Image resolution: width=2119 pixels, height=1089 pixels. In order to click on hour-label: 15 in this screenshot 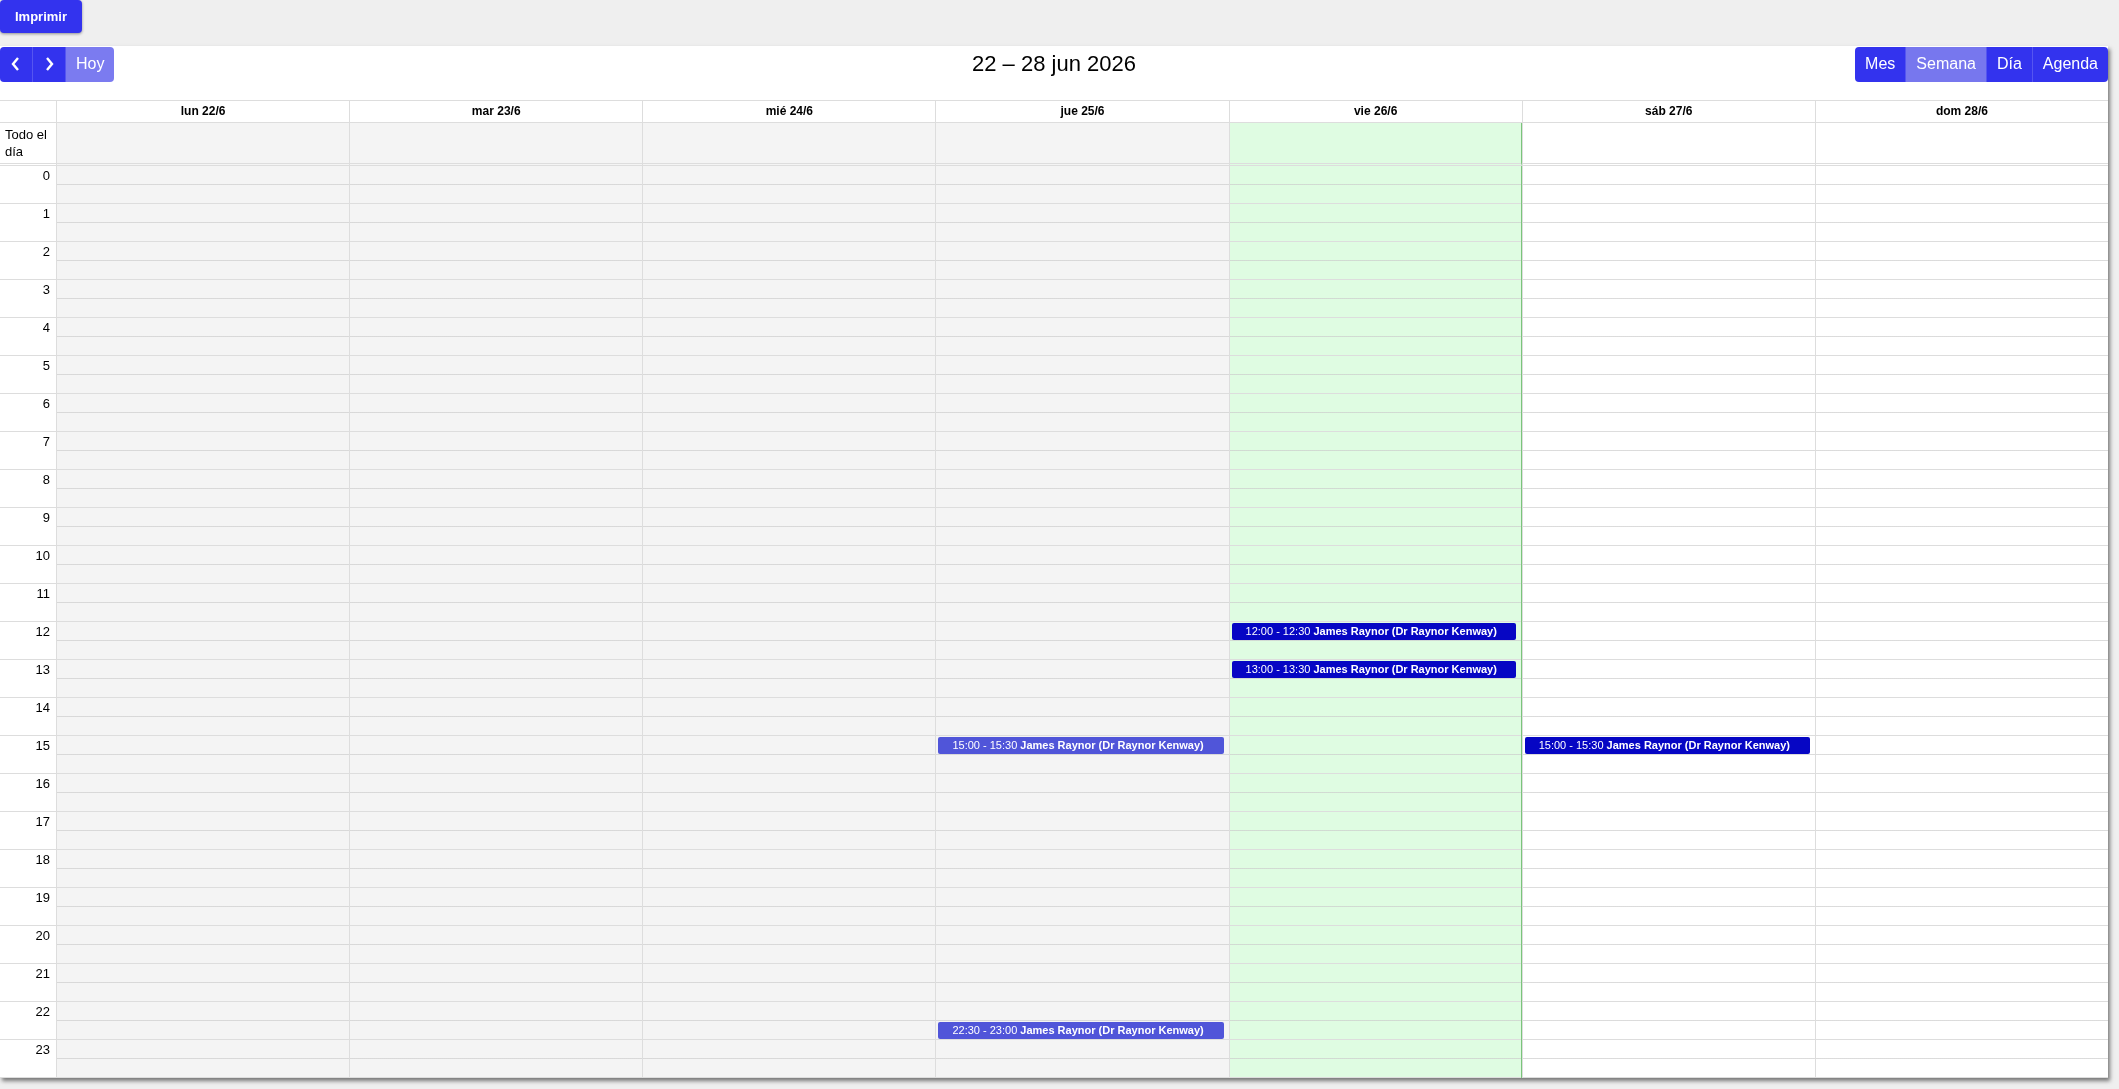, I will do `click(43, 745)`.